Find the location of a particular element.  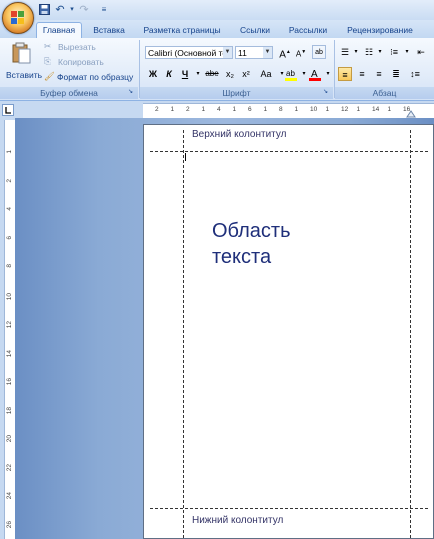

font-size-combo: 11 ▼ is located at coordinates (254, 52).